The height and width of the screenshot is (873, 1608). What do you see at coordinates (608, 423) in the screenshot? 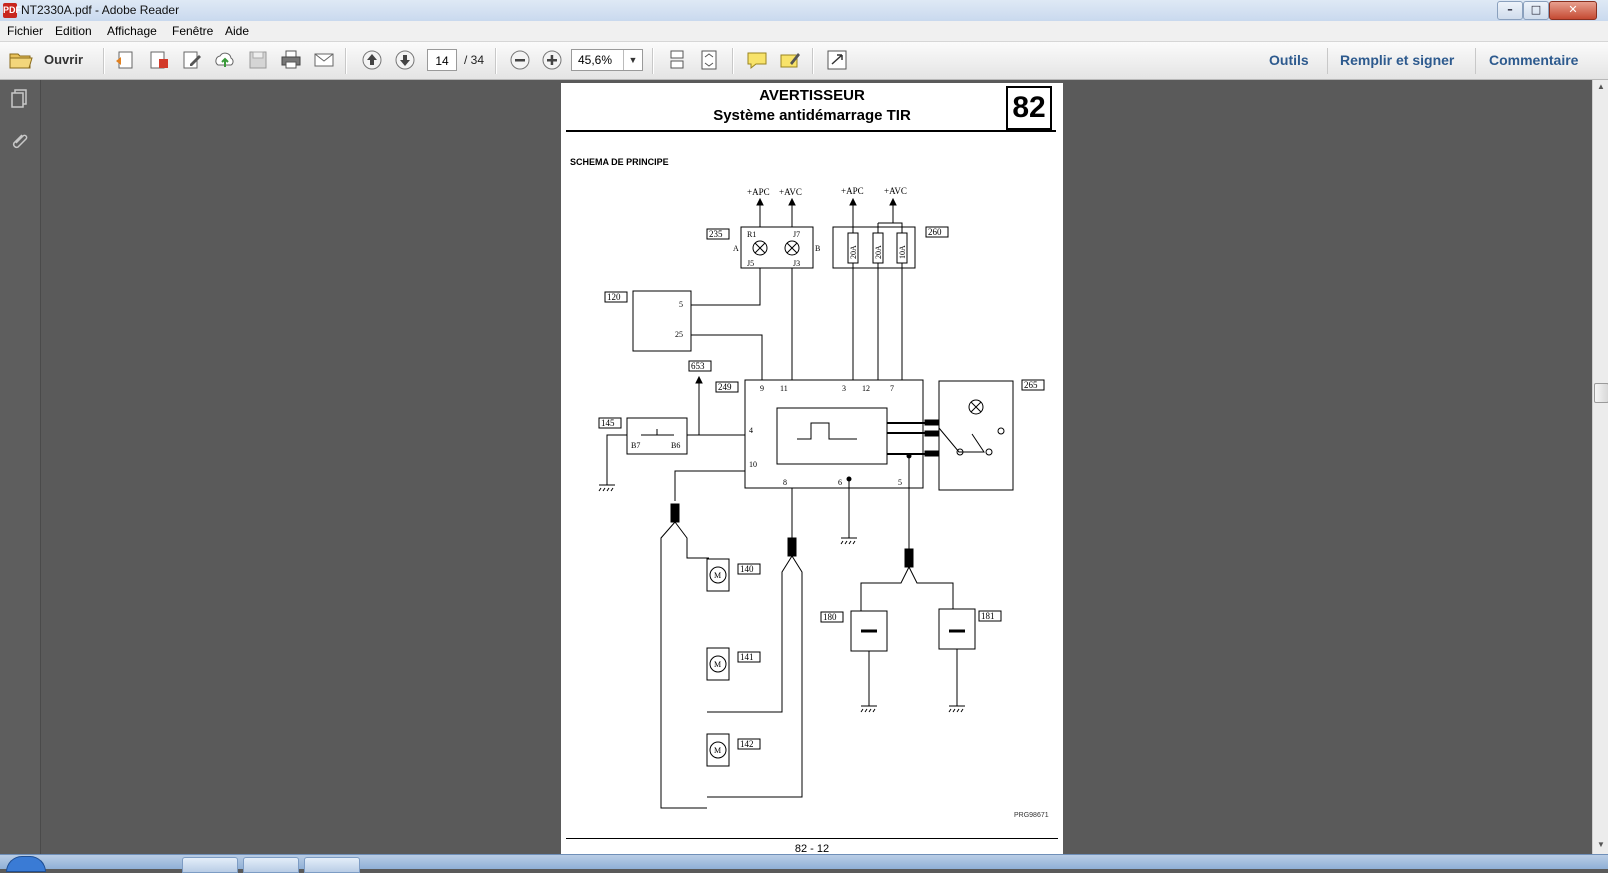
I see `component-label: 145` at bounding box center [608, 423].